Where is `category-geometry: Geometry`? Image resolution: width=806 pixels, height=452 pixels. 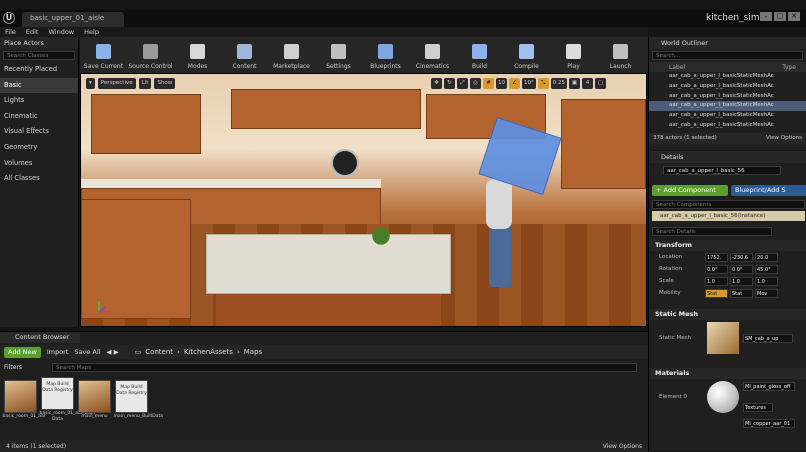 category-geometry: Geometry is located at coordinates (39, 148).